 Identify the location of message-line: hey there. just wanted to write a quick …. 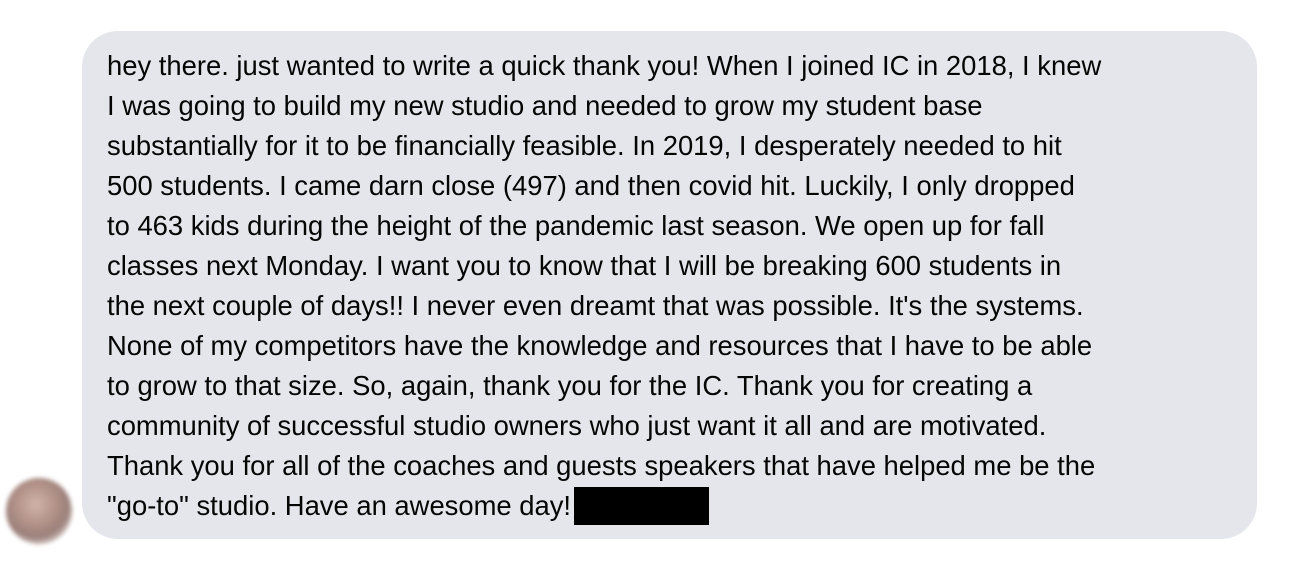
(604, 65).